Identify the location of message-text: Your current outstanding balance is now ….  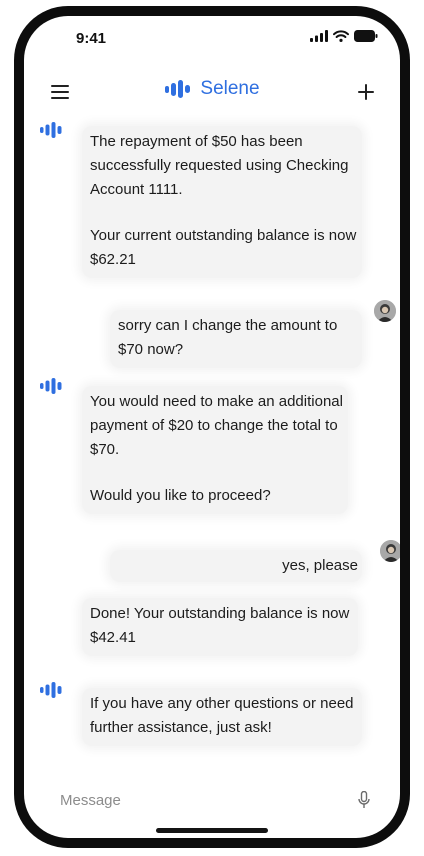
(223, 247).